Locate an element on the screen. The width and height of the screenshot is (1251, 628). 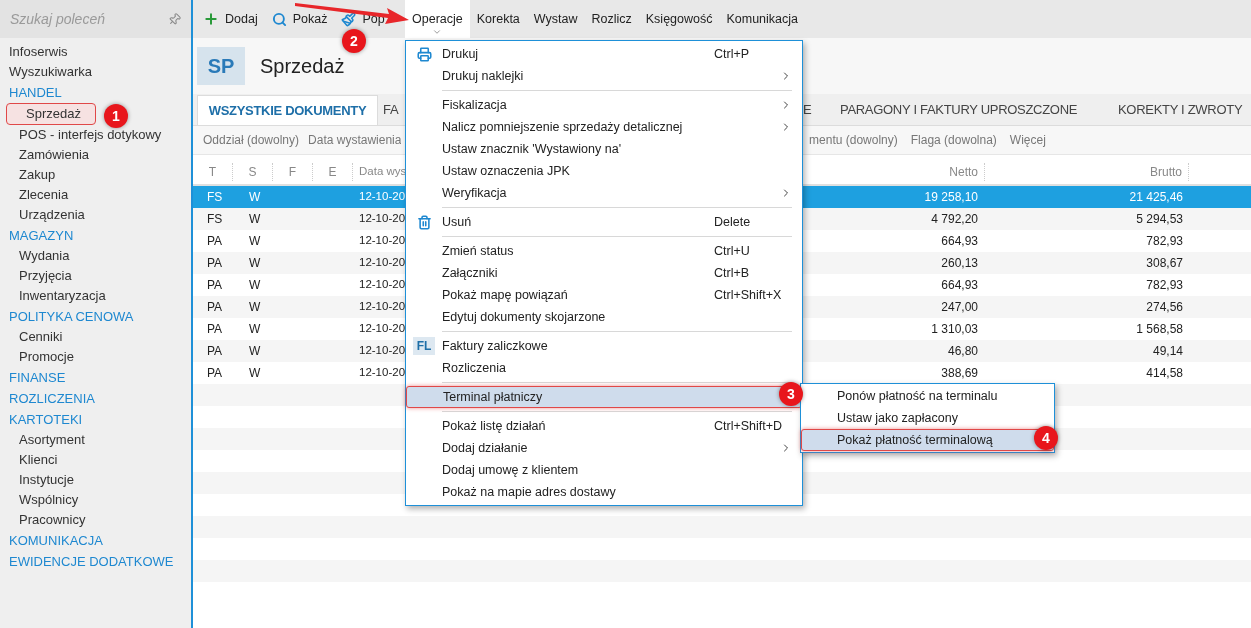
fl-icon: FL is located at coordinates (424, 346).